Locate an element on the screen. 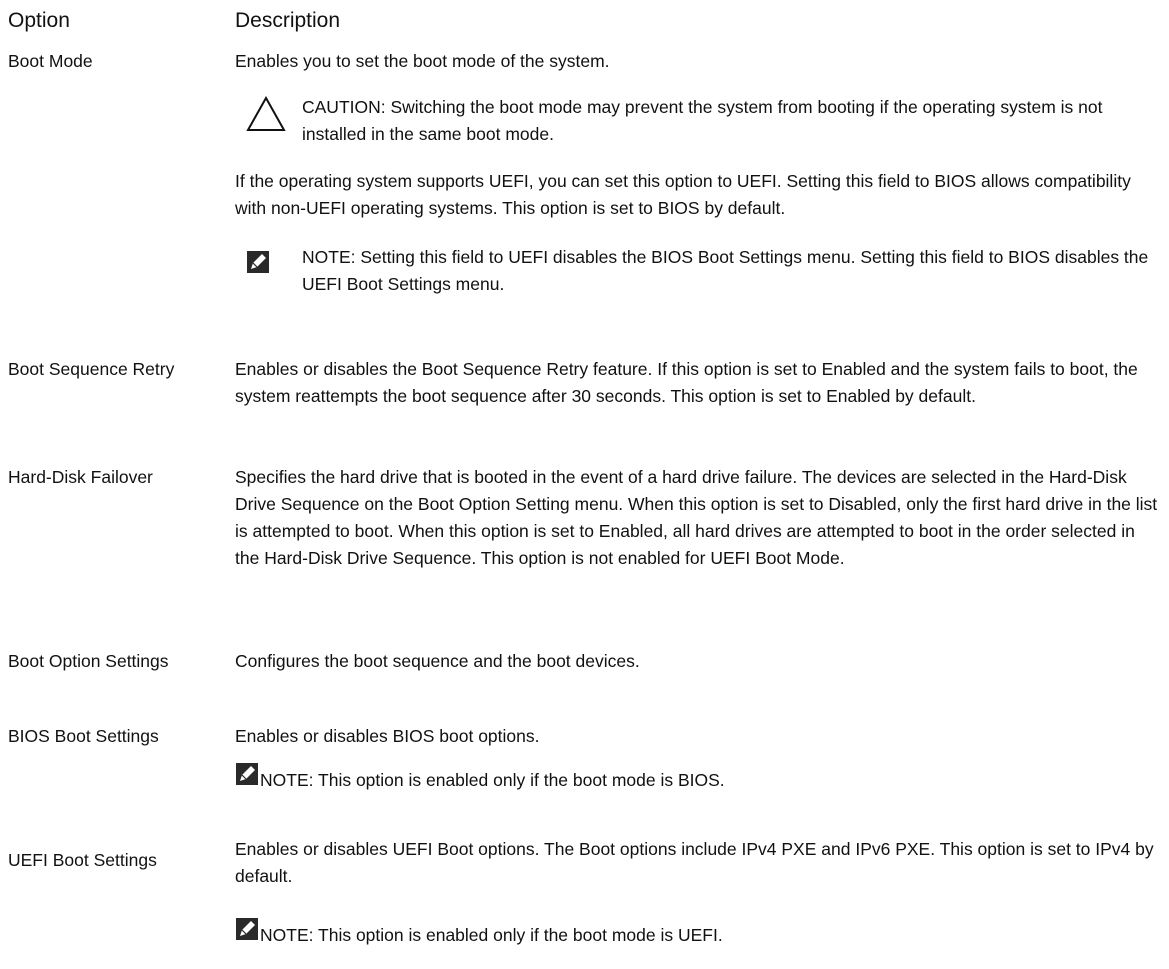  column-header-option: Option is located at coordinates (39, 20).